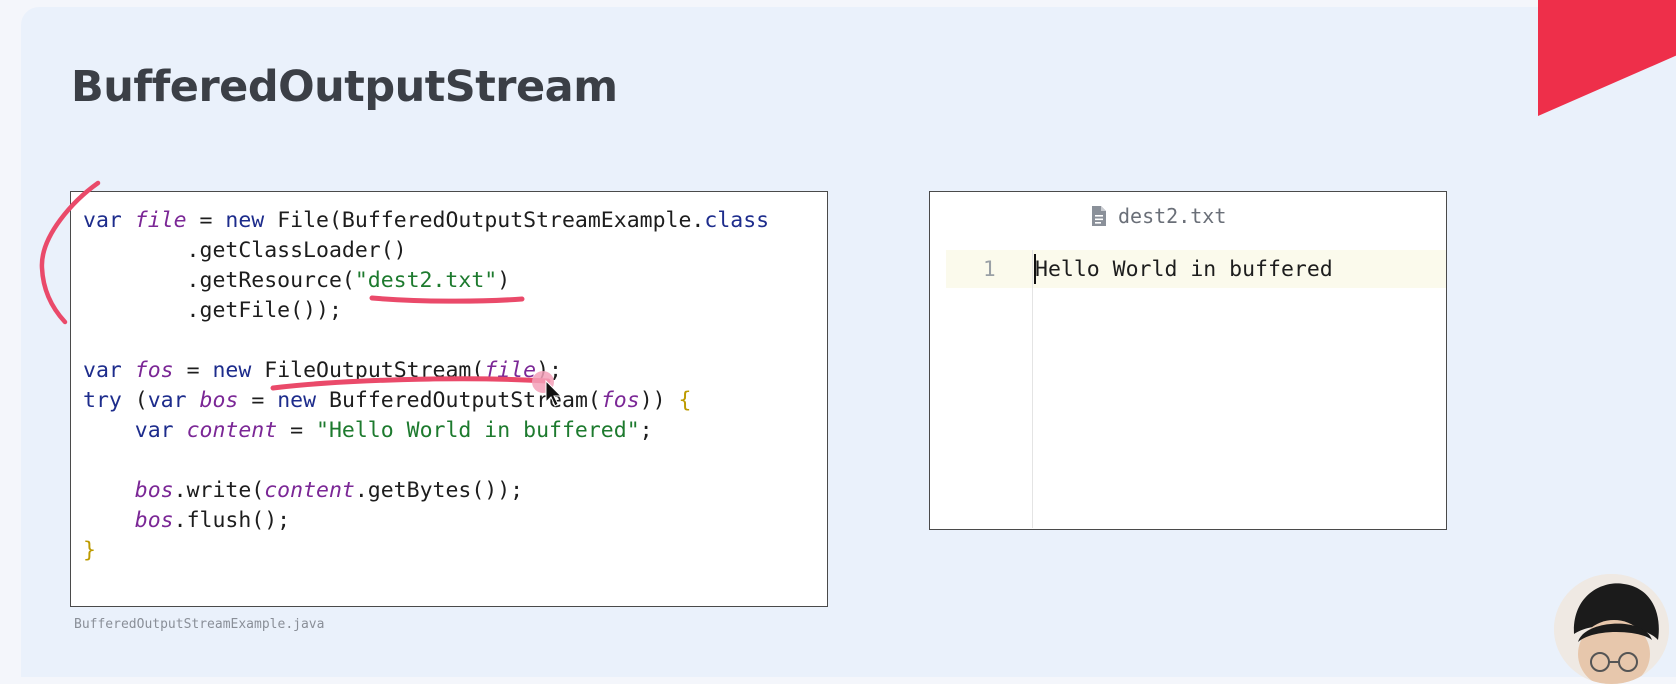 The image size is (1676, 684). Describe the element at coordinates (1611, 629) in the screenshot. I see `presenter-webcam` at that location.